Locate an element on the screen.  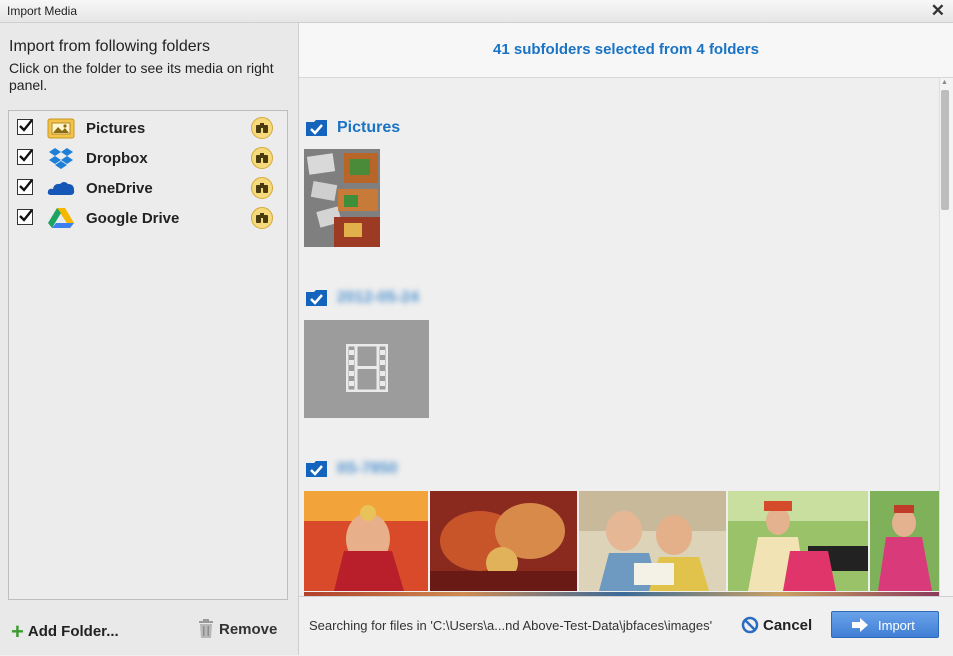
dropbox-icon is located at coordinates (61, 158).